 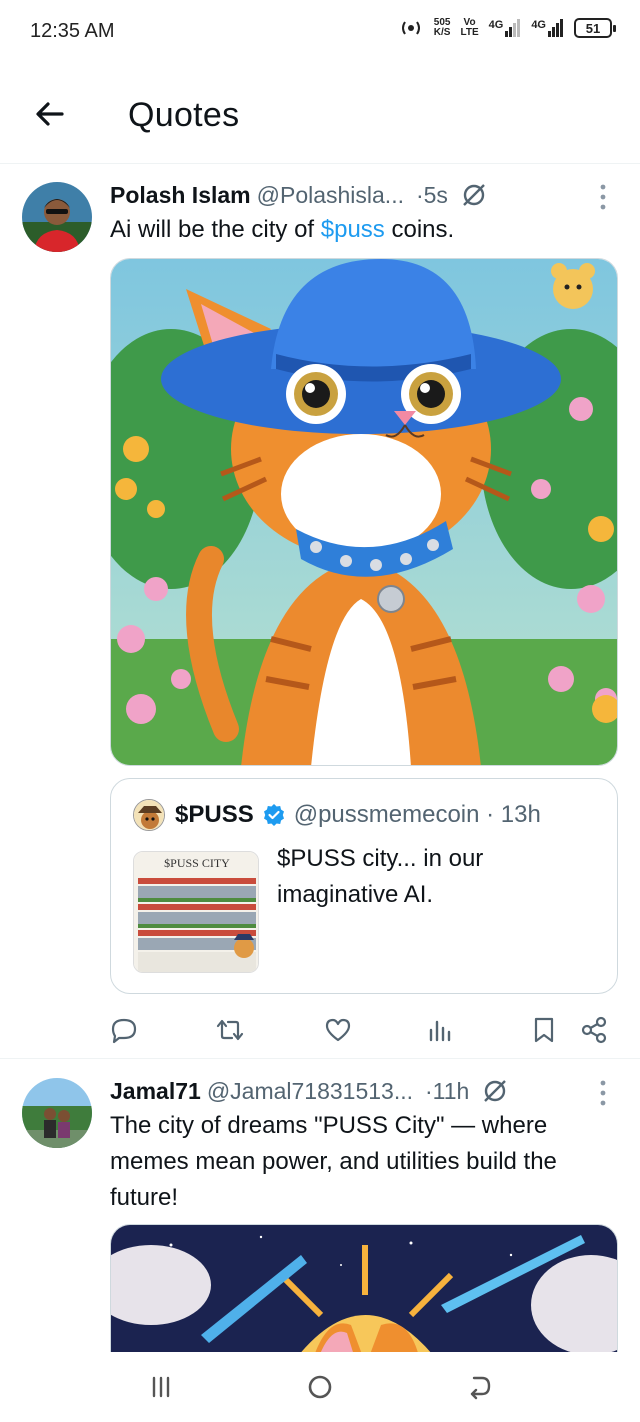 I want to click on space-cat-illustration, so click(x=364, y=1294).